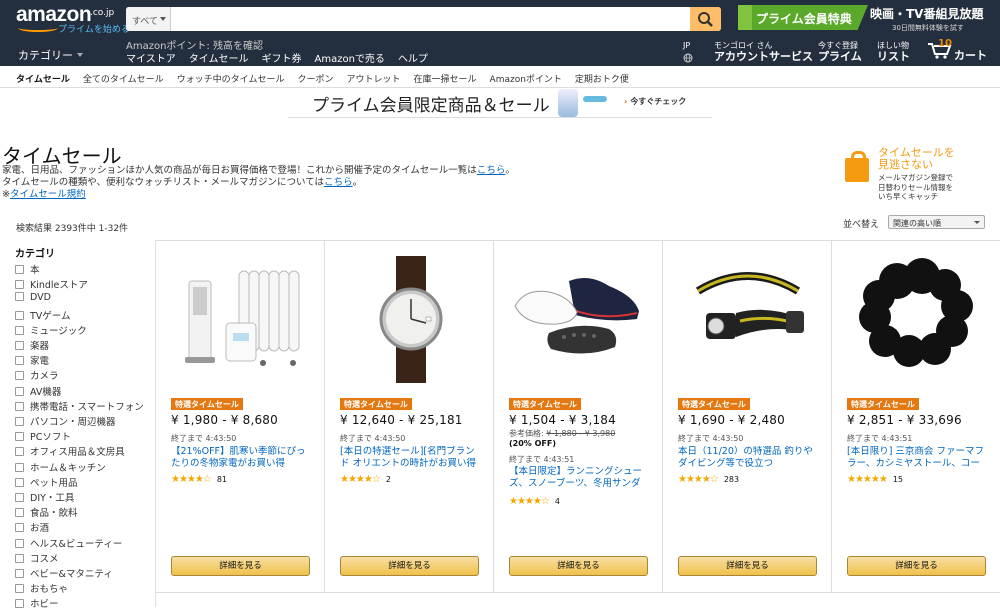 This screenshot has height=610, width=1000. What do you see at coordinates (893, 51) in the screenshot?
I see `wishlist-menu: ほしい物 リスト` at bounding box center [893, 51].